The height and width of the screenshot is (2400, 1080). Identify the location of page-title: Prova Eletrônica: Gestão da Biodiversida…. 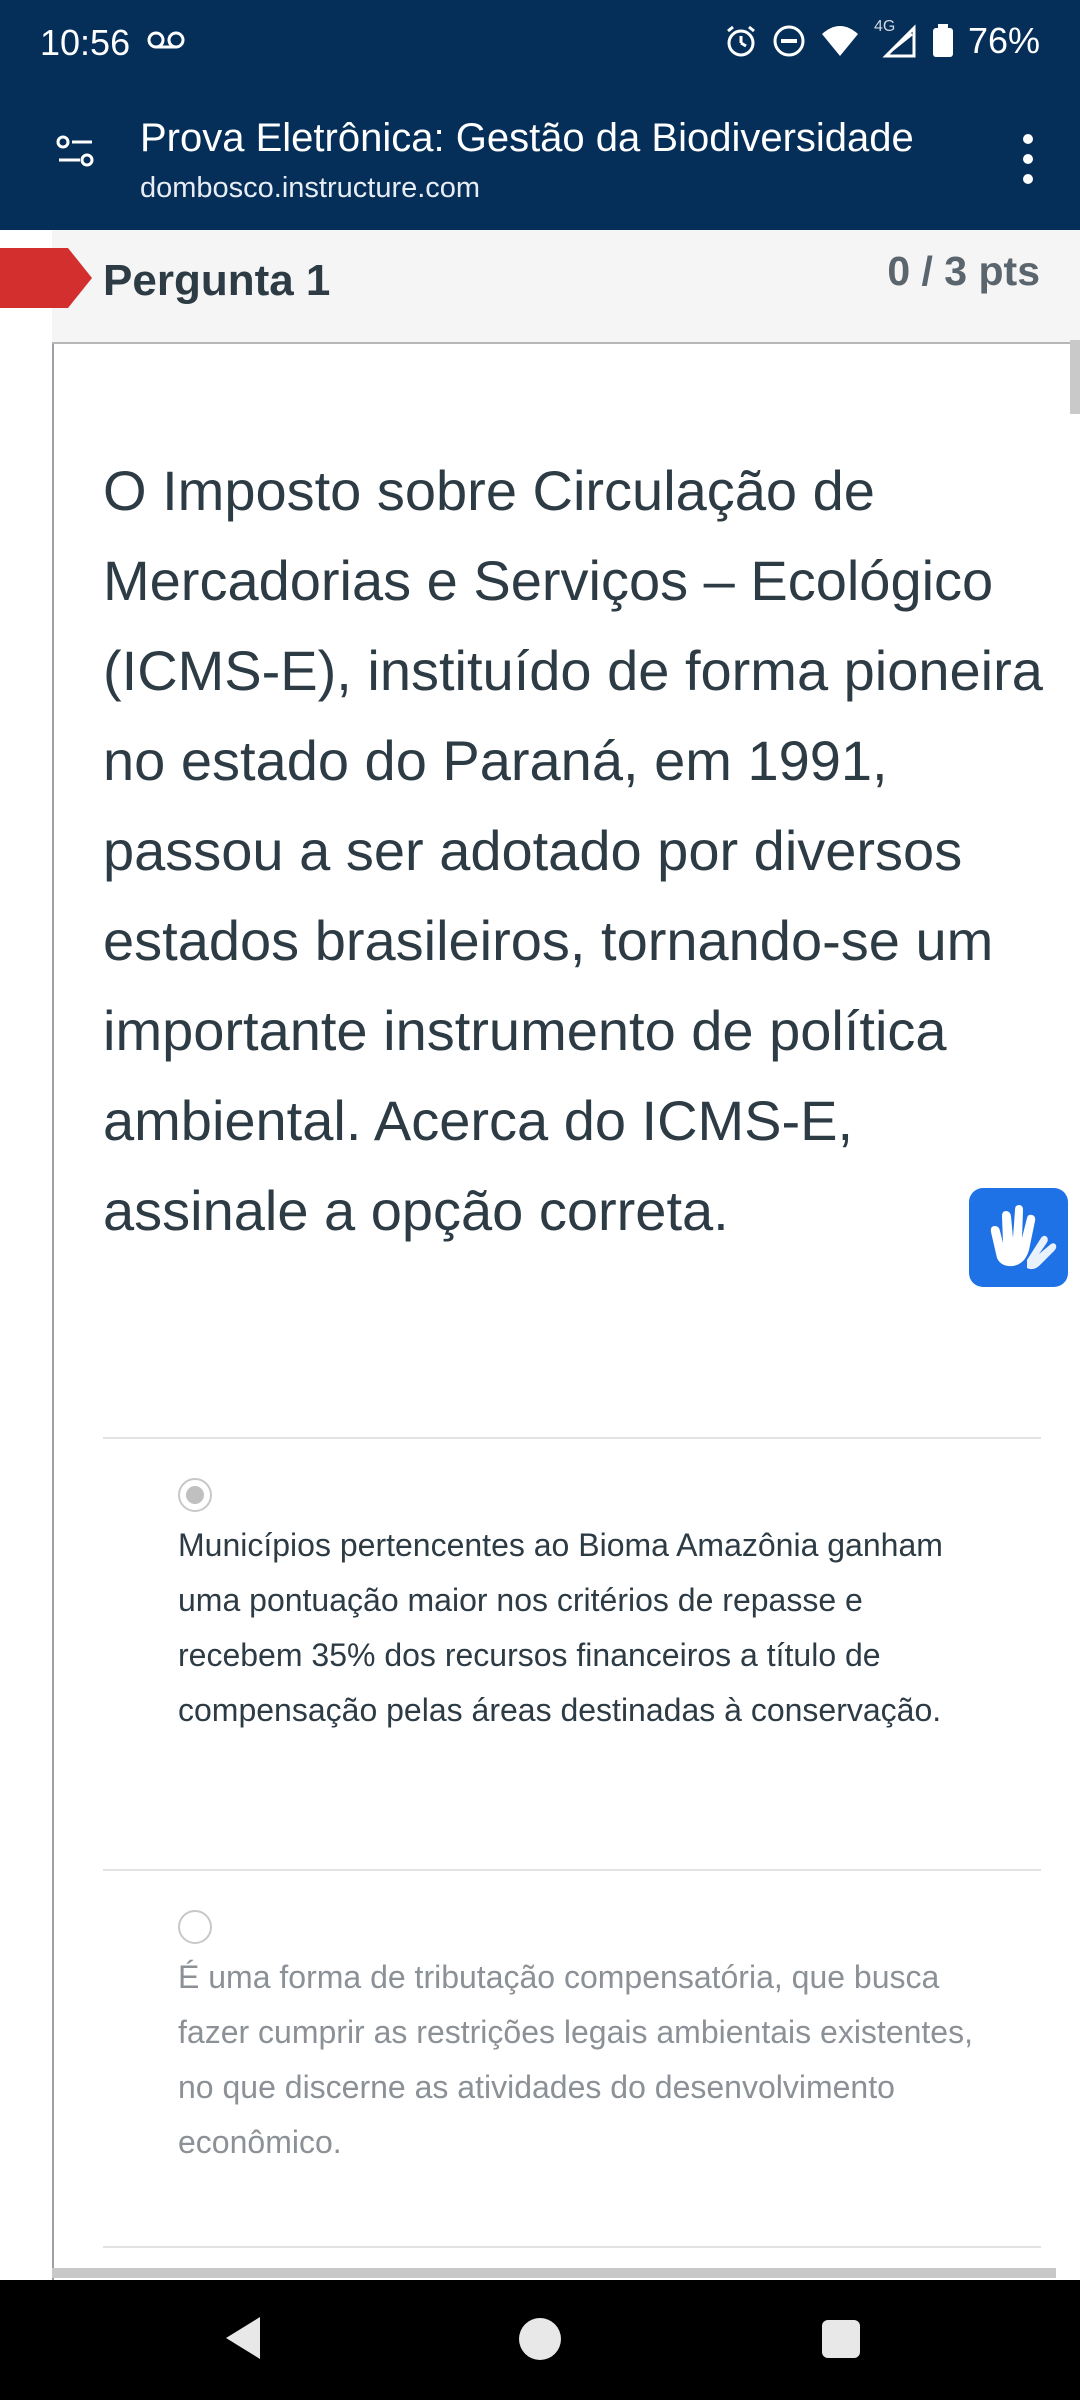
(527, 138).